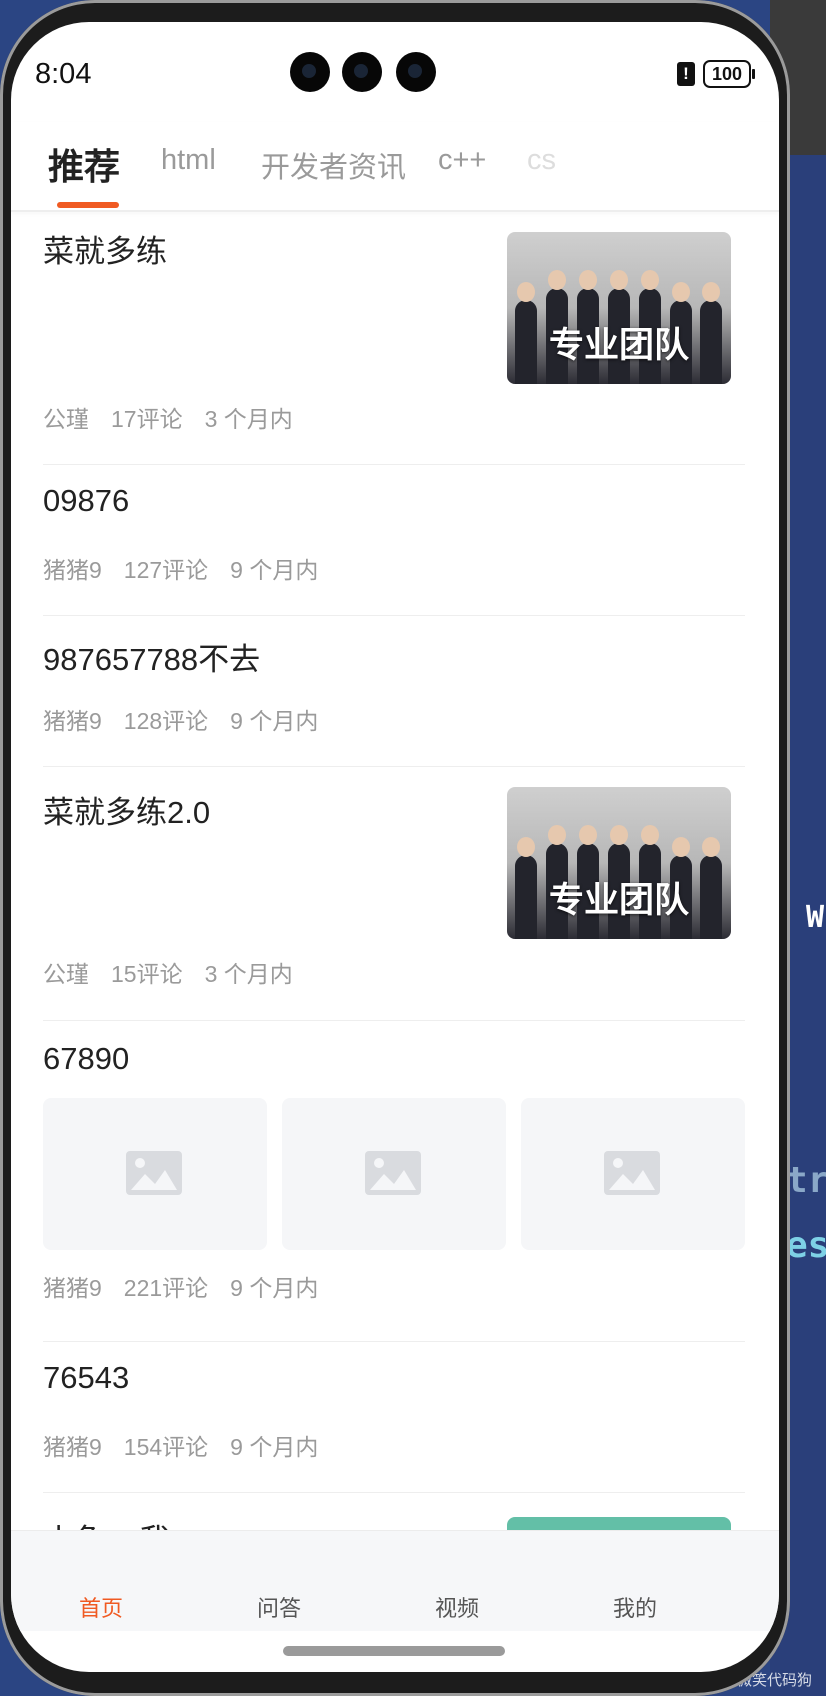 Image resolution: width=826 pixels, height=1696 pixels. I want to click on article-meta: 猪猪9 127评论 9 个月内, so click(180, 568).